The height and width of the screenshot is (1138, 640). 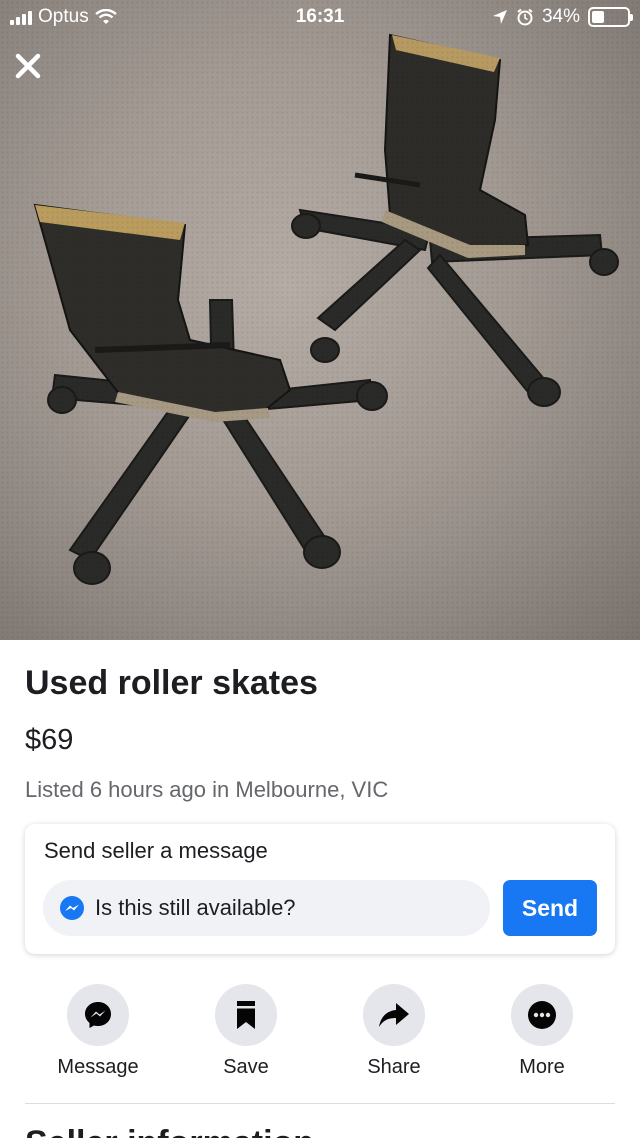 I want to click on battery-percent: 34%, so click(x=560, y=16).